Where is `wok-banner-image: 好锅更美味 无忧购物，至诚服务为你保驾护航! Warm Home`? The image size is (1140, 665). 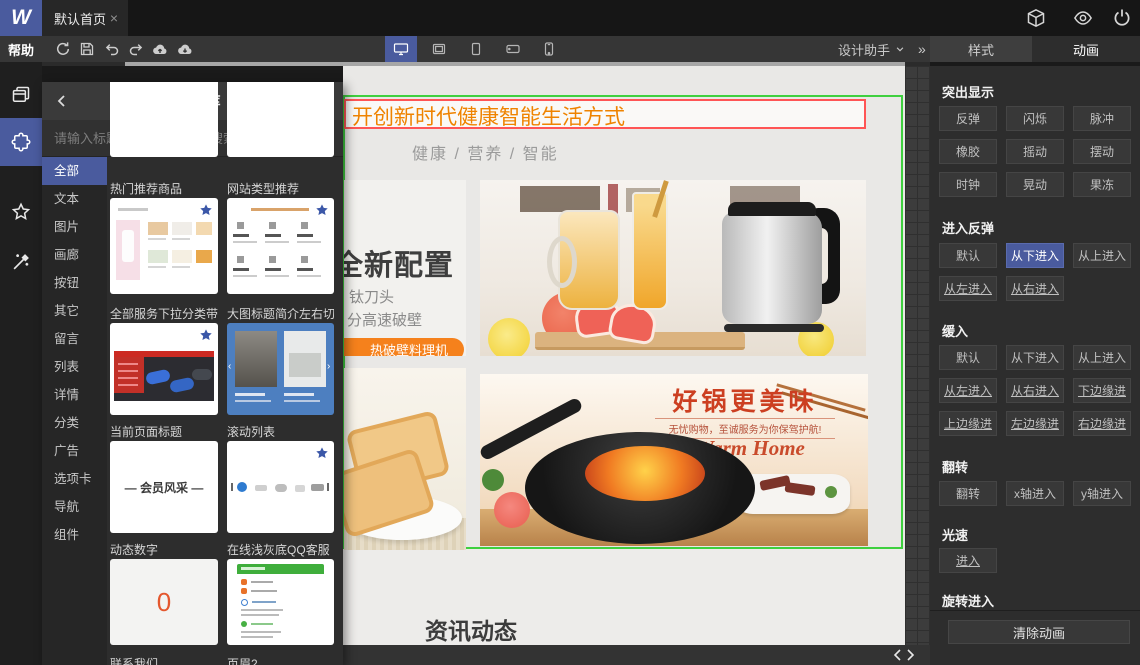
wok-banner-image: 好锅更美味 无忧购物，至诚服务为你保驾护航! Warm Home is located at coordinates (674, 460).